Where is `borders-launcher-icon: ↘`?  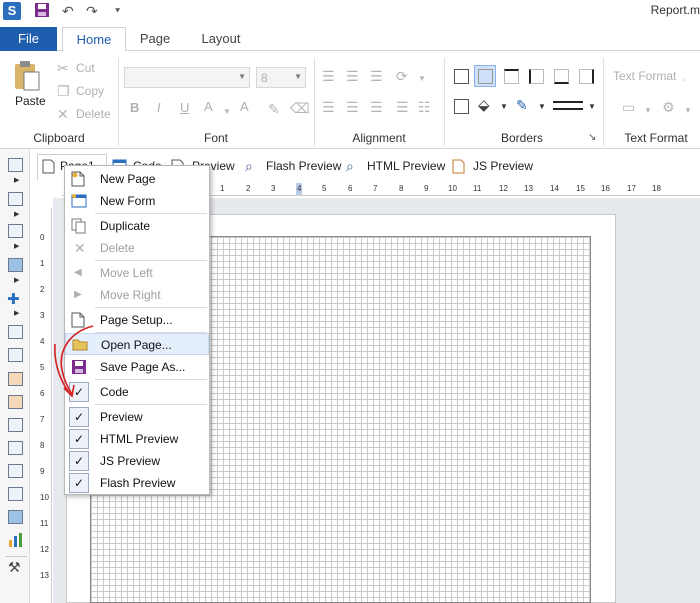
borders-launcher-icon: ↘ is located at coordinates (592, 137).